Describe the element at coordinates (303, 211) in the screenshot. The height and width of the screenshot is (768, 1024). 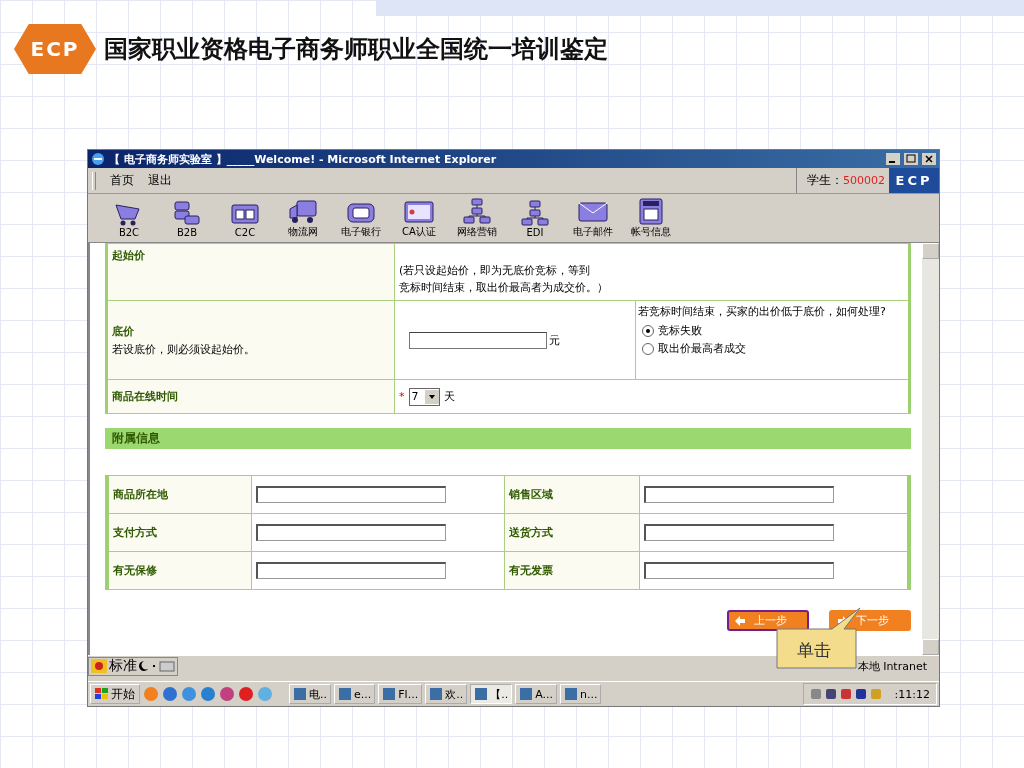
I see `truck-icon` at that location.